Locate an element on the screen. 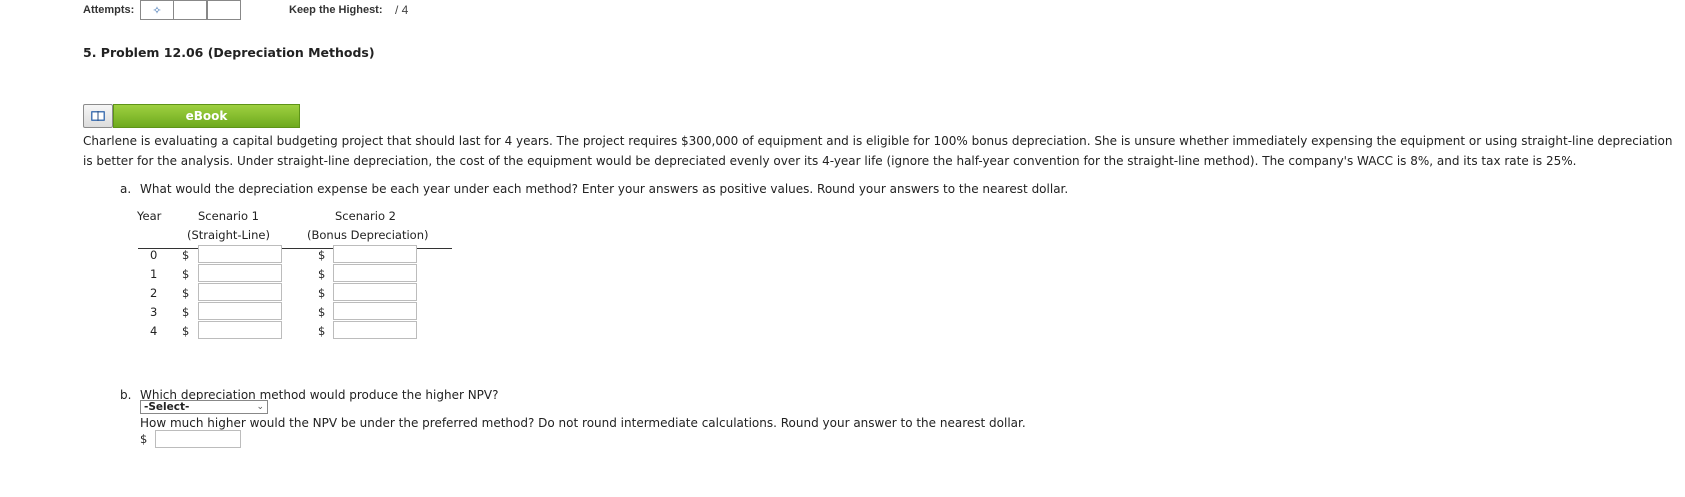 This screenshot has height=497, width=1685. col-header-s1-line1: Scenario 1 is located at coordinates (228, 216).